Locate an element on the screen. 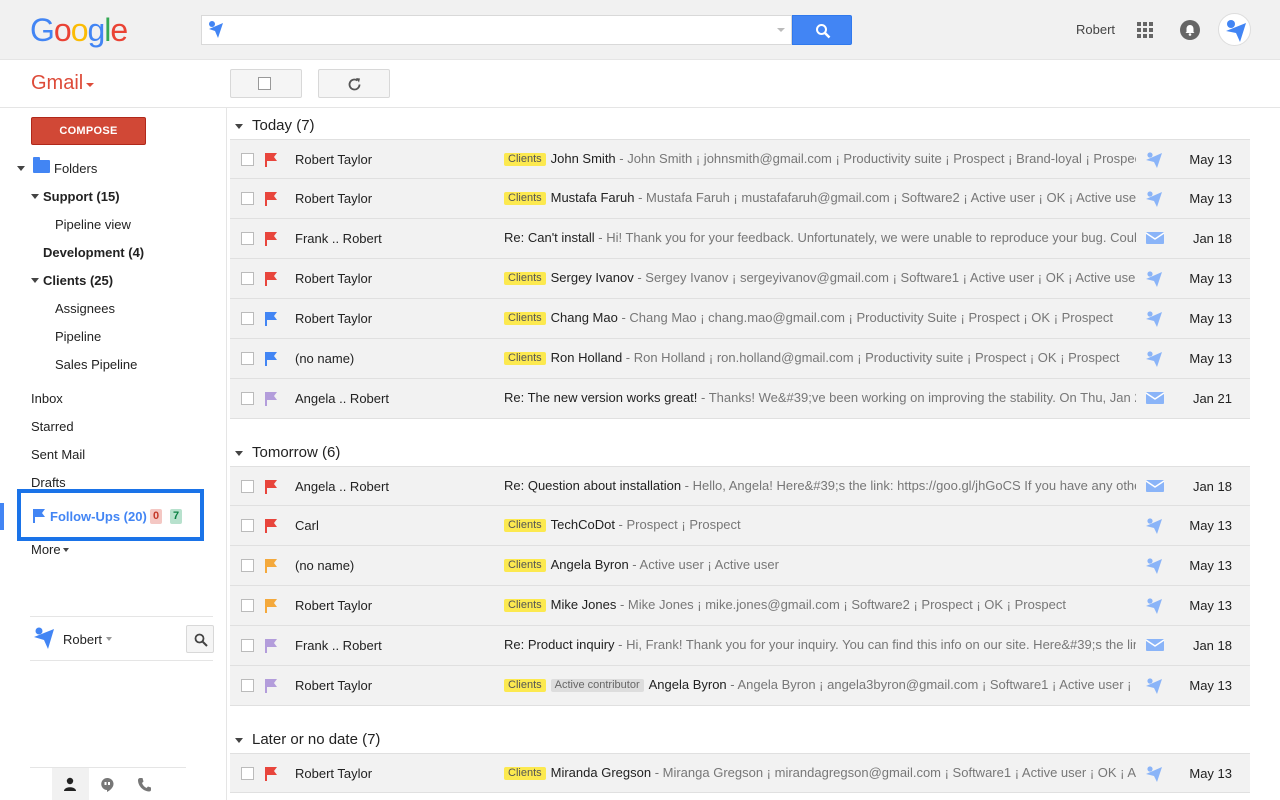  gmail-caret-icon is located at coordinates (90, 85).